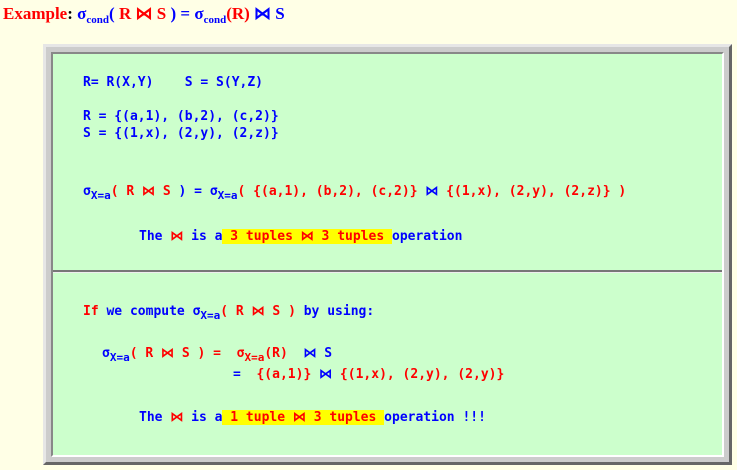  I want to click on relation-s-line: S = {(1,x), (2,y), (2,z)}, so click(181, 133).